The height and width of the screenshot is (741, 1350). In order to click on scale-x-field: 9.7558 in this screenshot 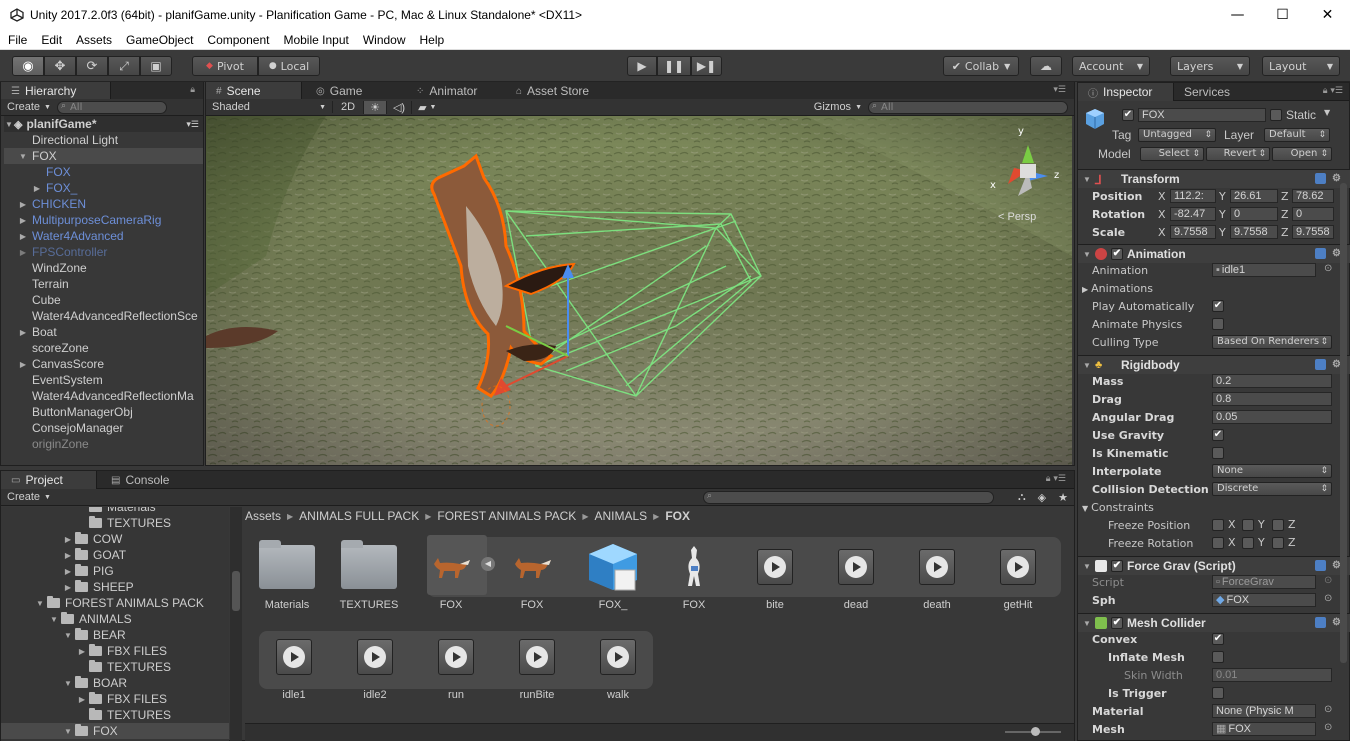, I will do `click(1193, 232)`.